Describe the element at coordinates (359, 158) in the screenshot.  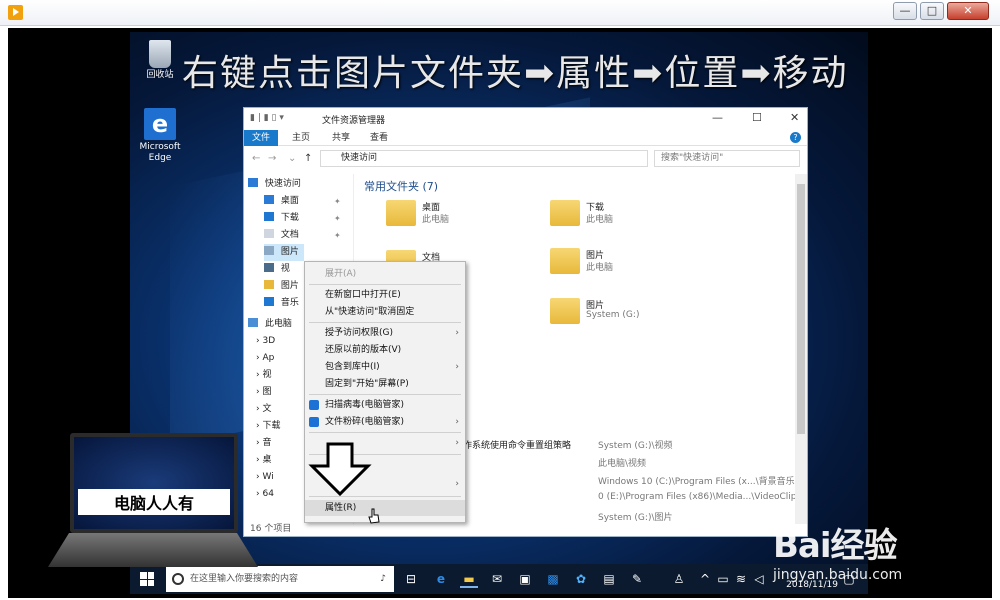
I see `address-path: 快速访问` at that location.